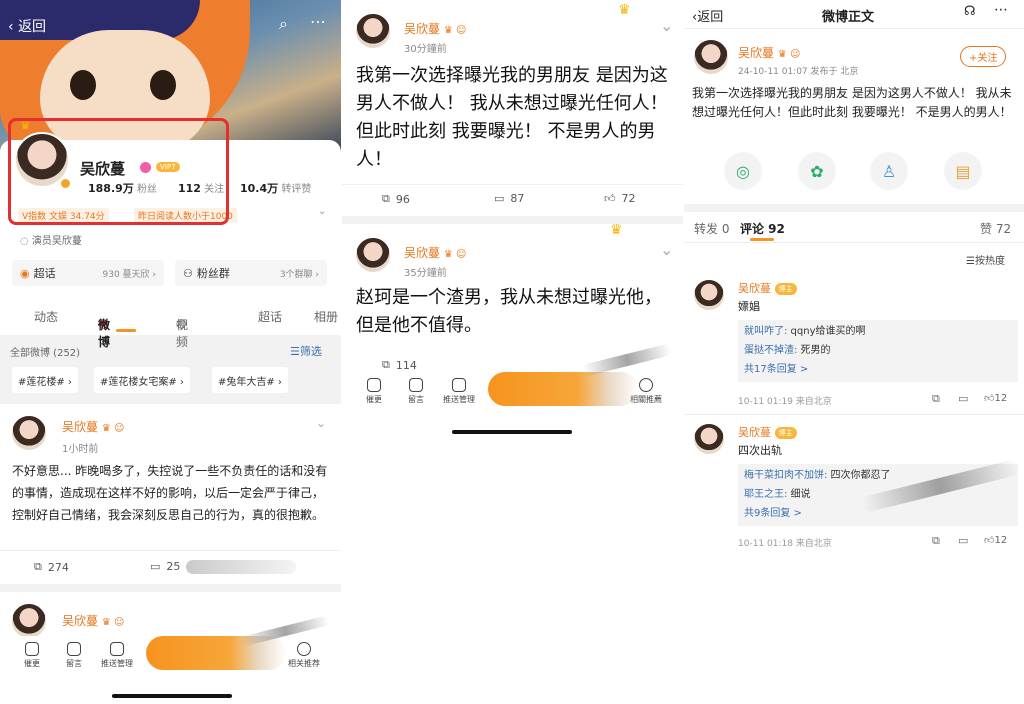  I want to click on comment-button: ▭ 25, so click(165, 566).